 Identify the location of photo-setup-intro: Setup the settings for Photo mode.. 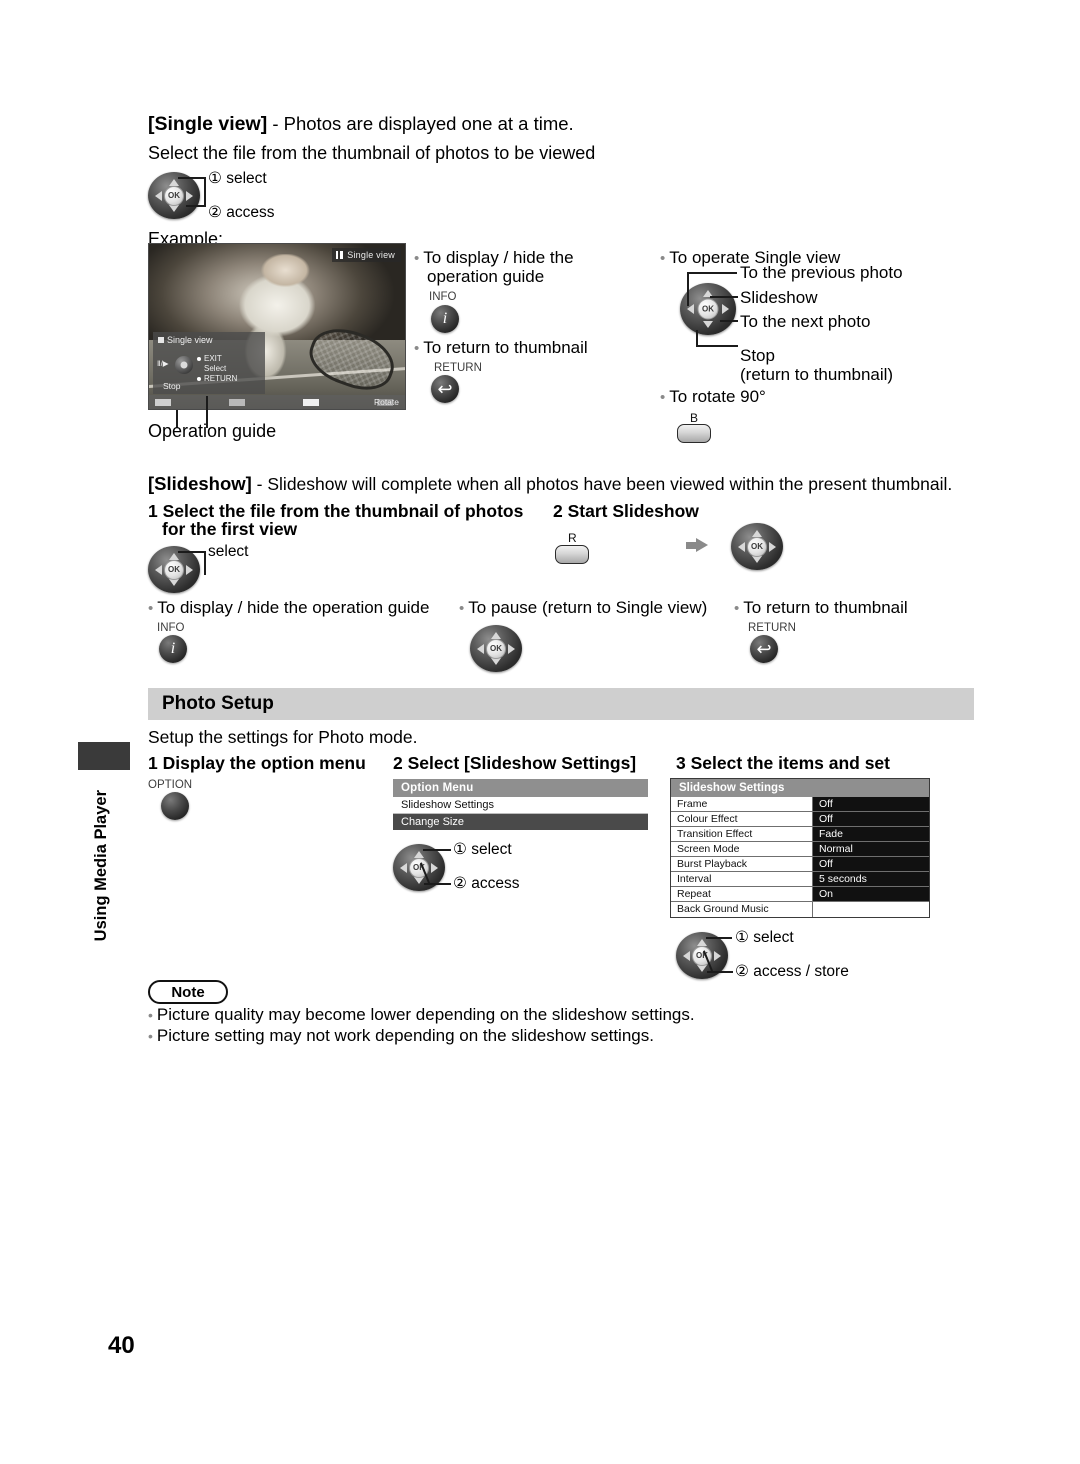
(283, 737).